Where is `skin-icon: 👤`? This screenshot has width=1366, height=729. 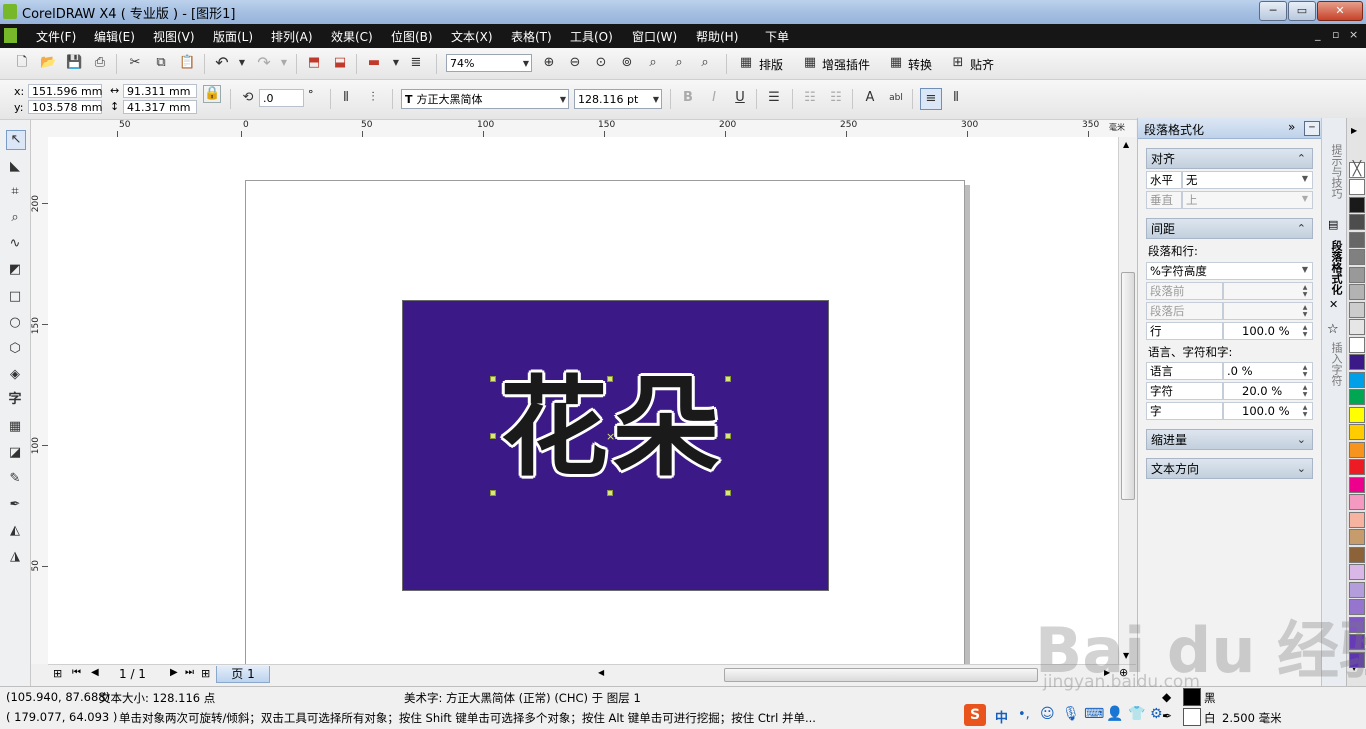
skin-icon: 👤 is located at coordinates (1114, 714).